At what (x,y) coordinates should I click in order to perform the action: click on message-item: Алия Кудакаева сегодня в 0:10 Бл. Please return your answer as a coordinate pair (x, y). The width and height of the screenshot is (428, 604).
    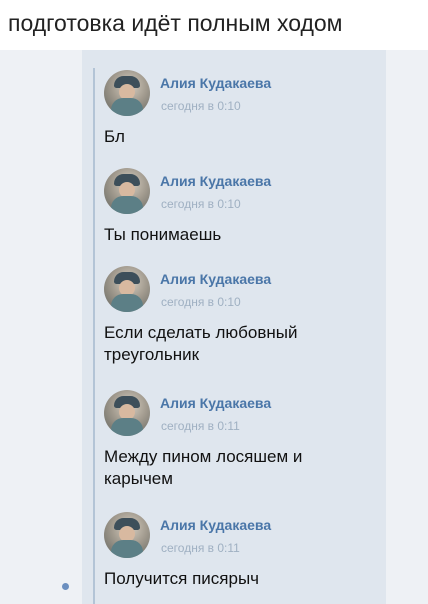
    Looking at the image, I should click on (249, 109).